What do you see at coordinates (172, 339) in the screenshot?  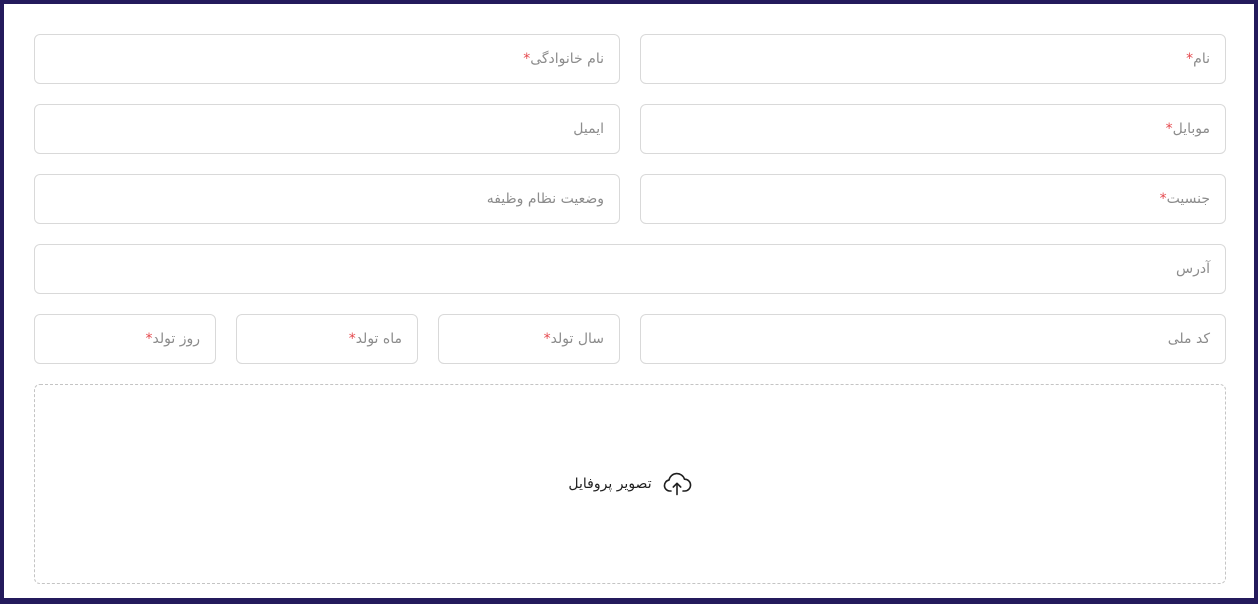 I see `birth-day-placeholder: روز تولد*` at bounding box center [172, 339].